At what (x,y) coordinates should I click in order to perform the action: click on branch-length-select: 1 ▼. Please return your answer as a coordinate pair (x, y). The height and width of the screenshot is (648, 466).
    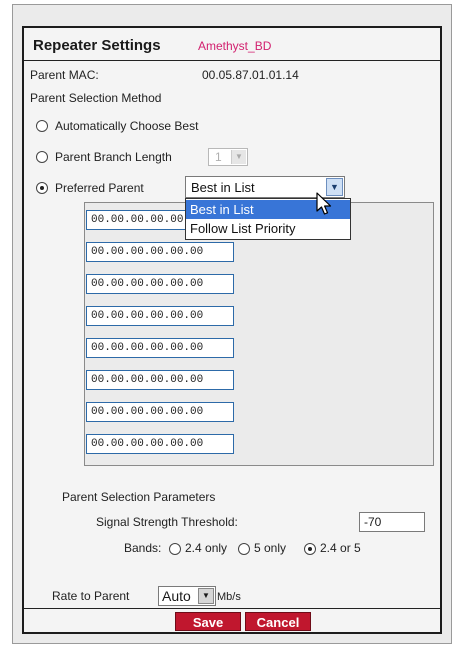
    Looking at the image, I should click on (228, 157).